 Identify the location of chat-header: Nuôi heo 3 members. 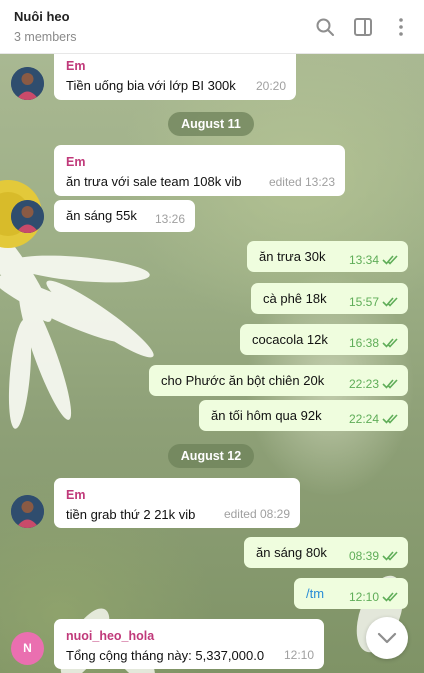
(212, 27).